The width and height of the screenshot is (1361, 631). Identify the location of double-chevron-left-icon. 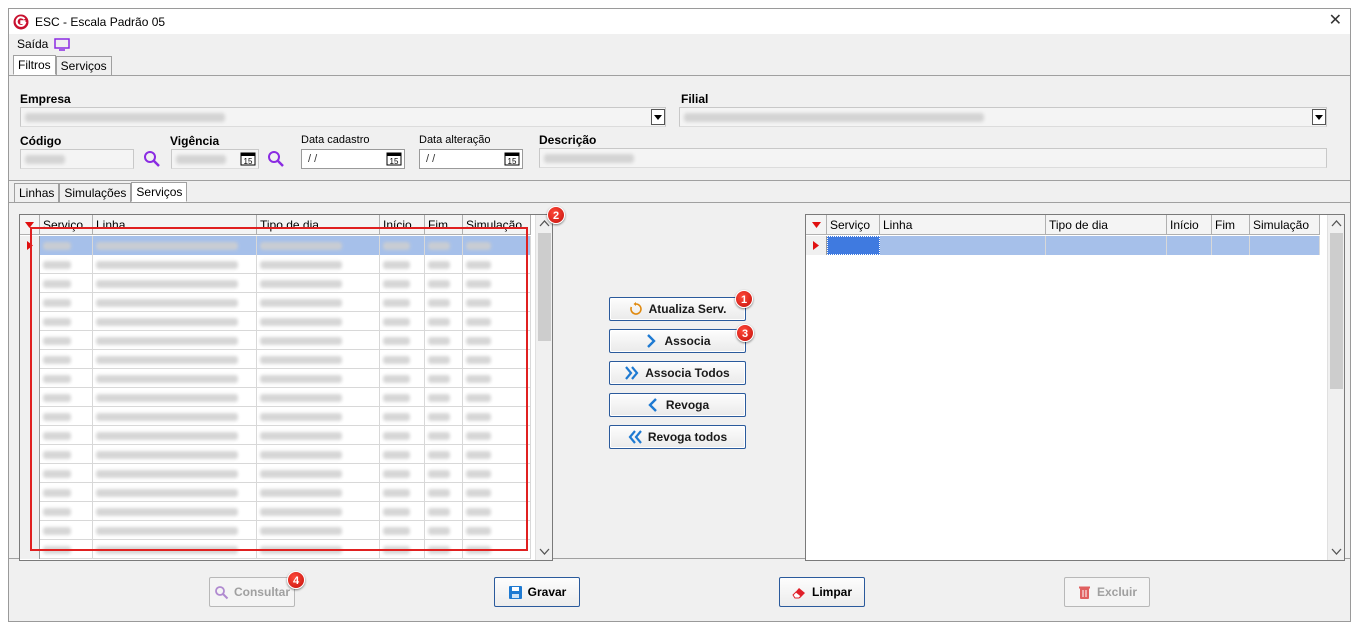
(635, 437).